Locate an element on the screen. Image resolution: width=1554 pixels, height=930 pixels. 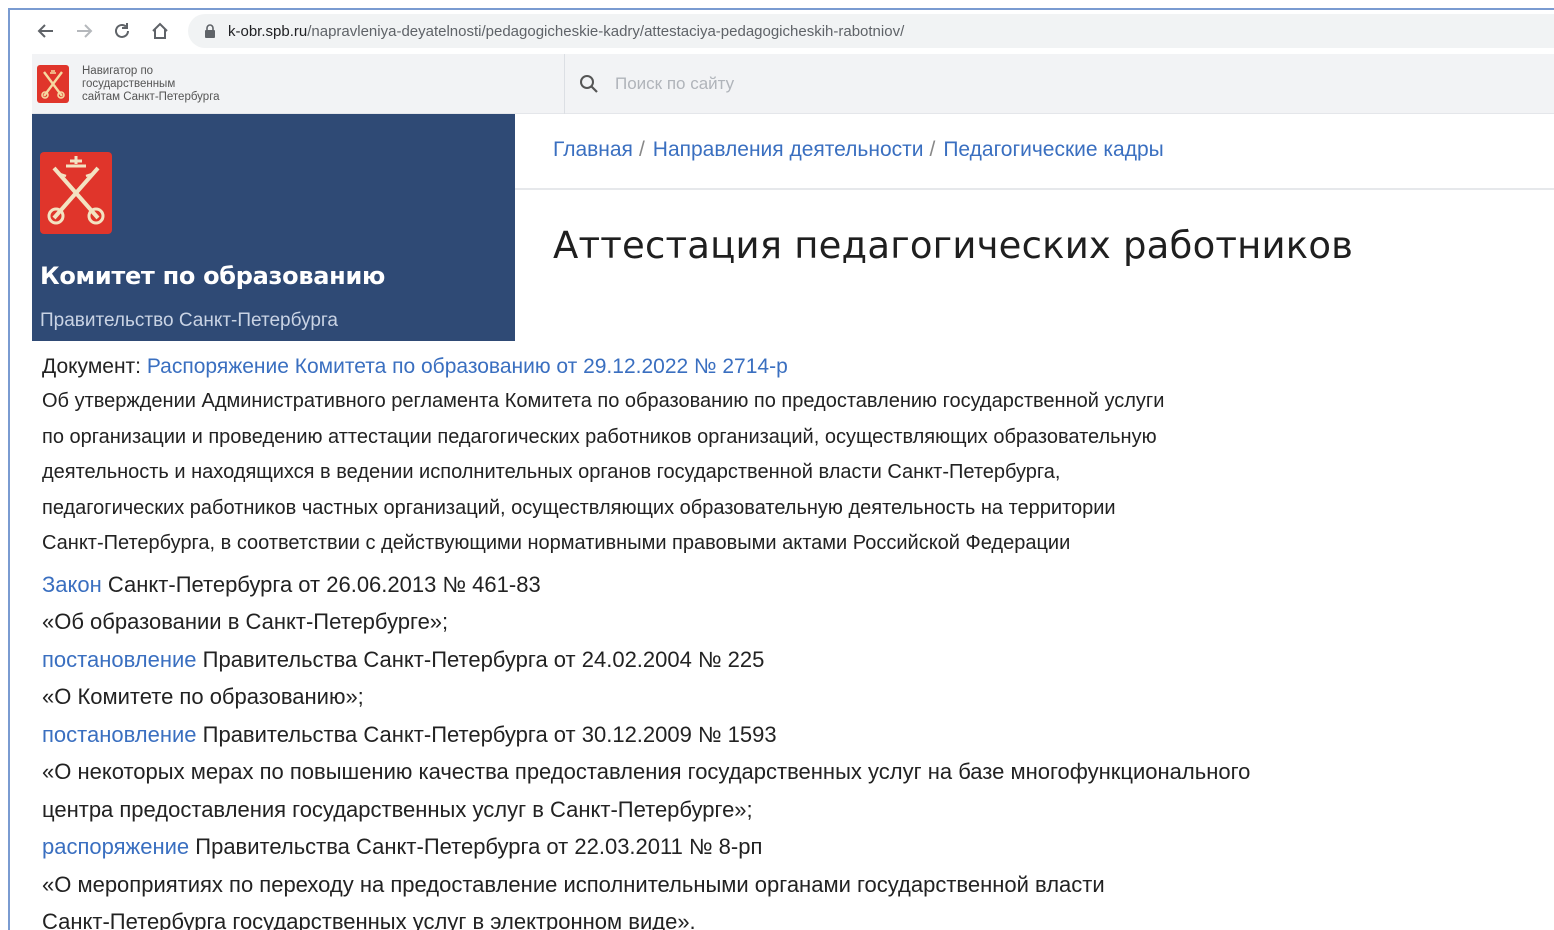
act-text: Санкт-Петербурга от 26.06.2013 № 461-83 is located at coordinates (321, 584).